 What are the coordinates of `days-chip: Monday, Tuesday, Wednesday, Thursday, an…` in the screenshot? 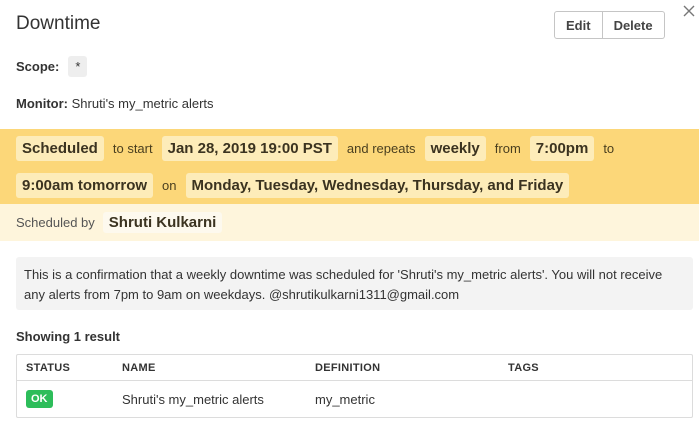 It's located at (377, 185).